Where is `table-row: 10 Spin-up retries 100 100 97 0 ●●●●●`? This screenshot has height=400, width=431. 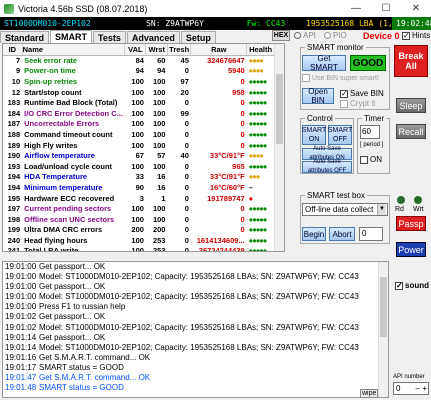
table-row: 10 Spin-up retries 100 100 97 0 ●●●●● is located at coordinates (139, 81).